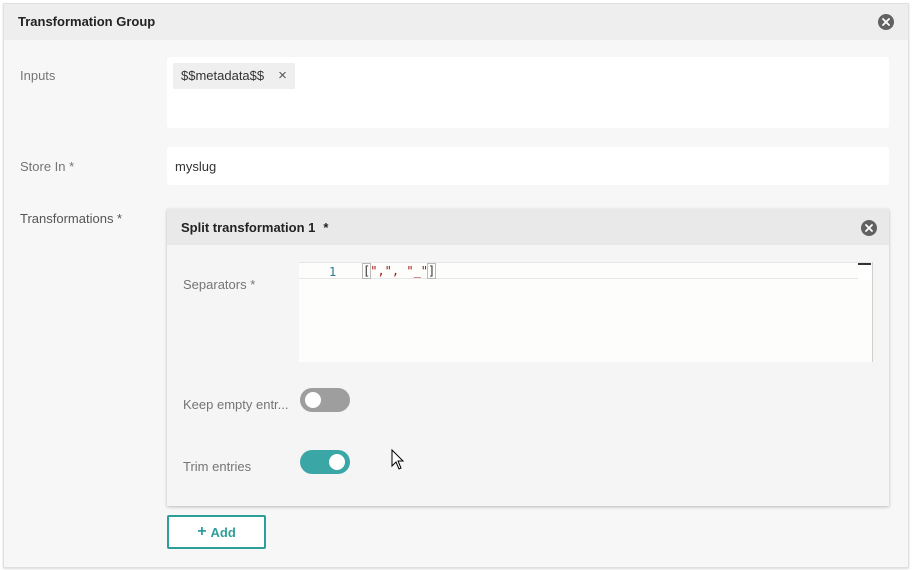 This screenshot has width=915, height=570. I want to click on separators-label: Separators *, so click(219, 284).